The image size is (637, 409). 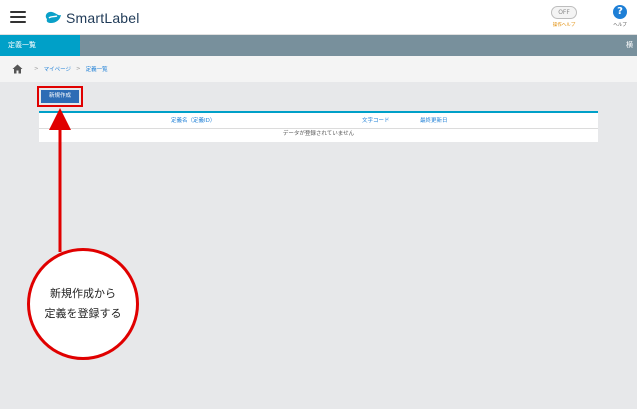 What do you see at coordinates (318, 134) in the screenshot?
I see `empty-message: データが登録されていません` at bounding box center [318, 134].